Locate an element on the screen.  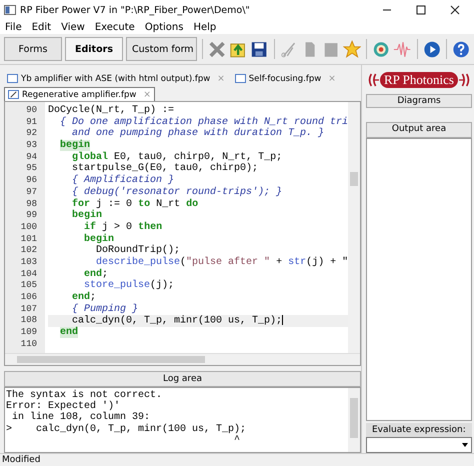
star-icon is located at coordinates (352, 49).